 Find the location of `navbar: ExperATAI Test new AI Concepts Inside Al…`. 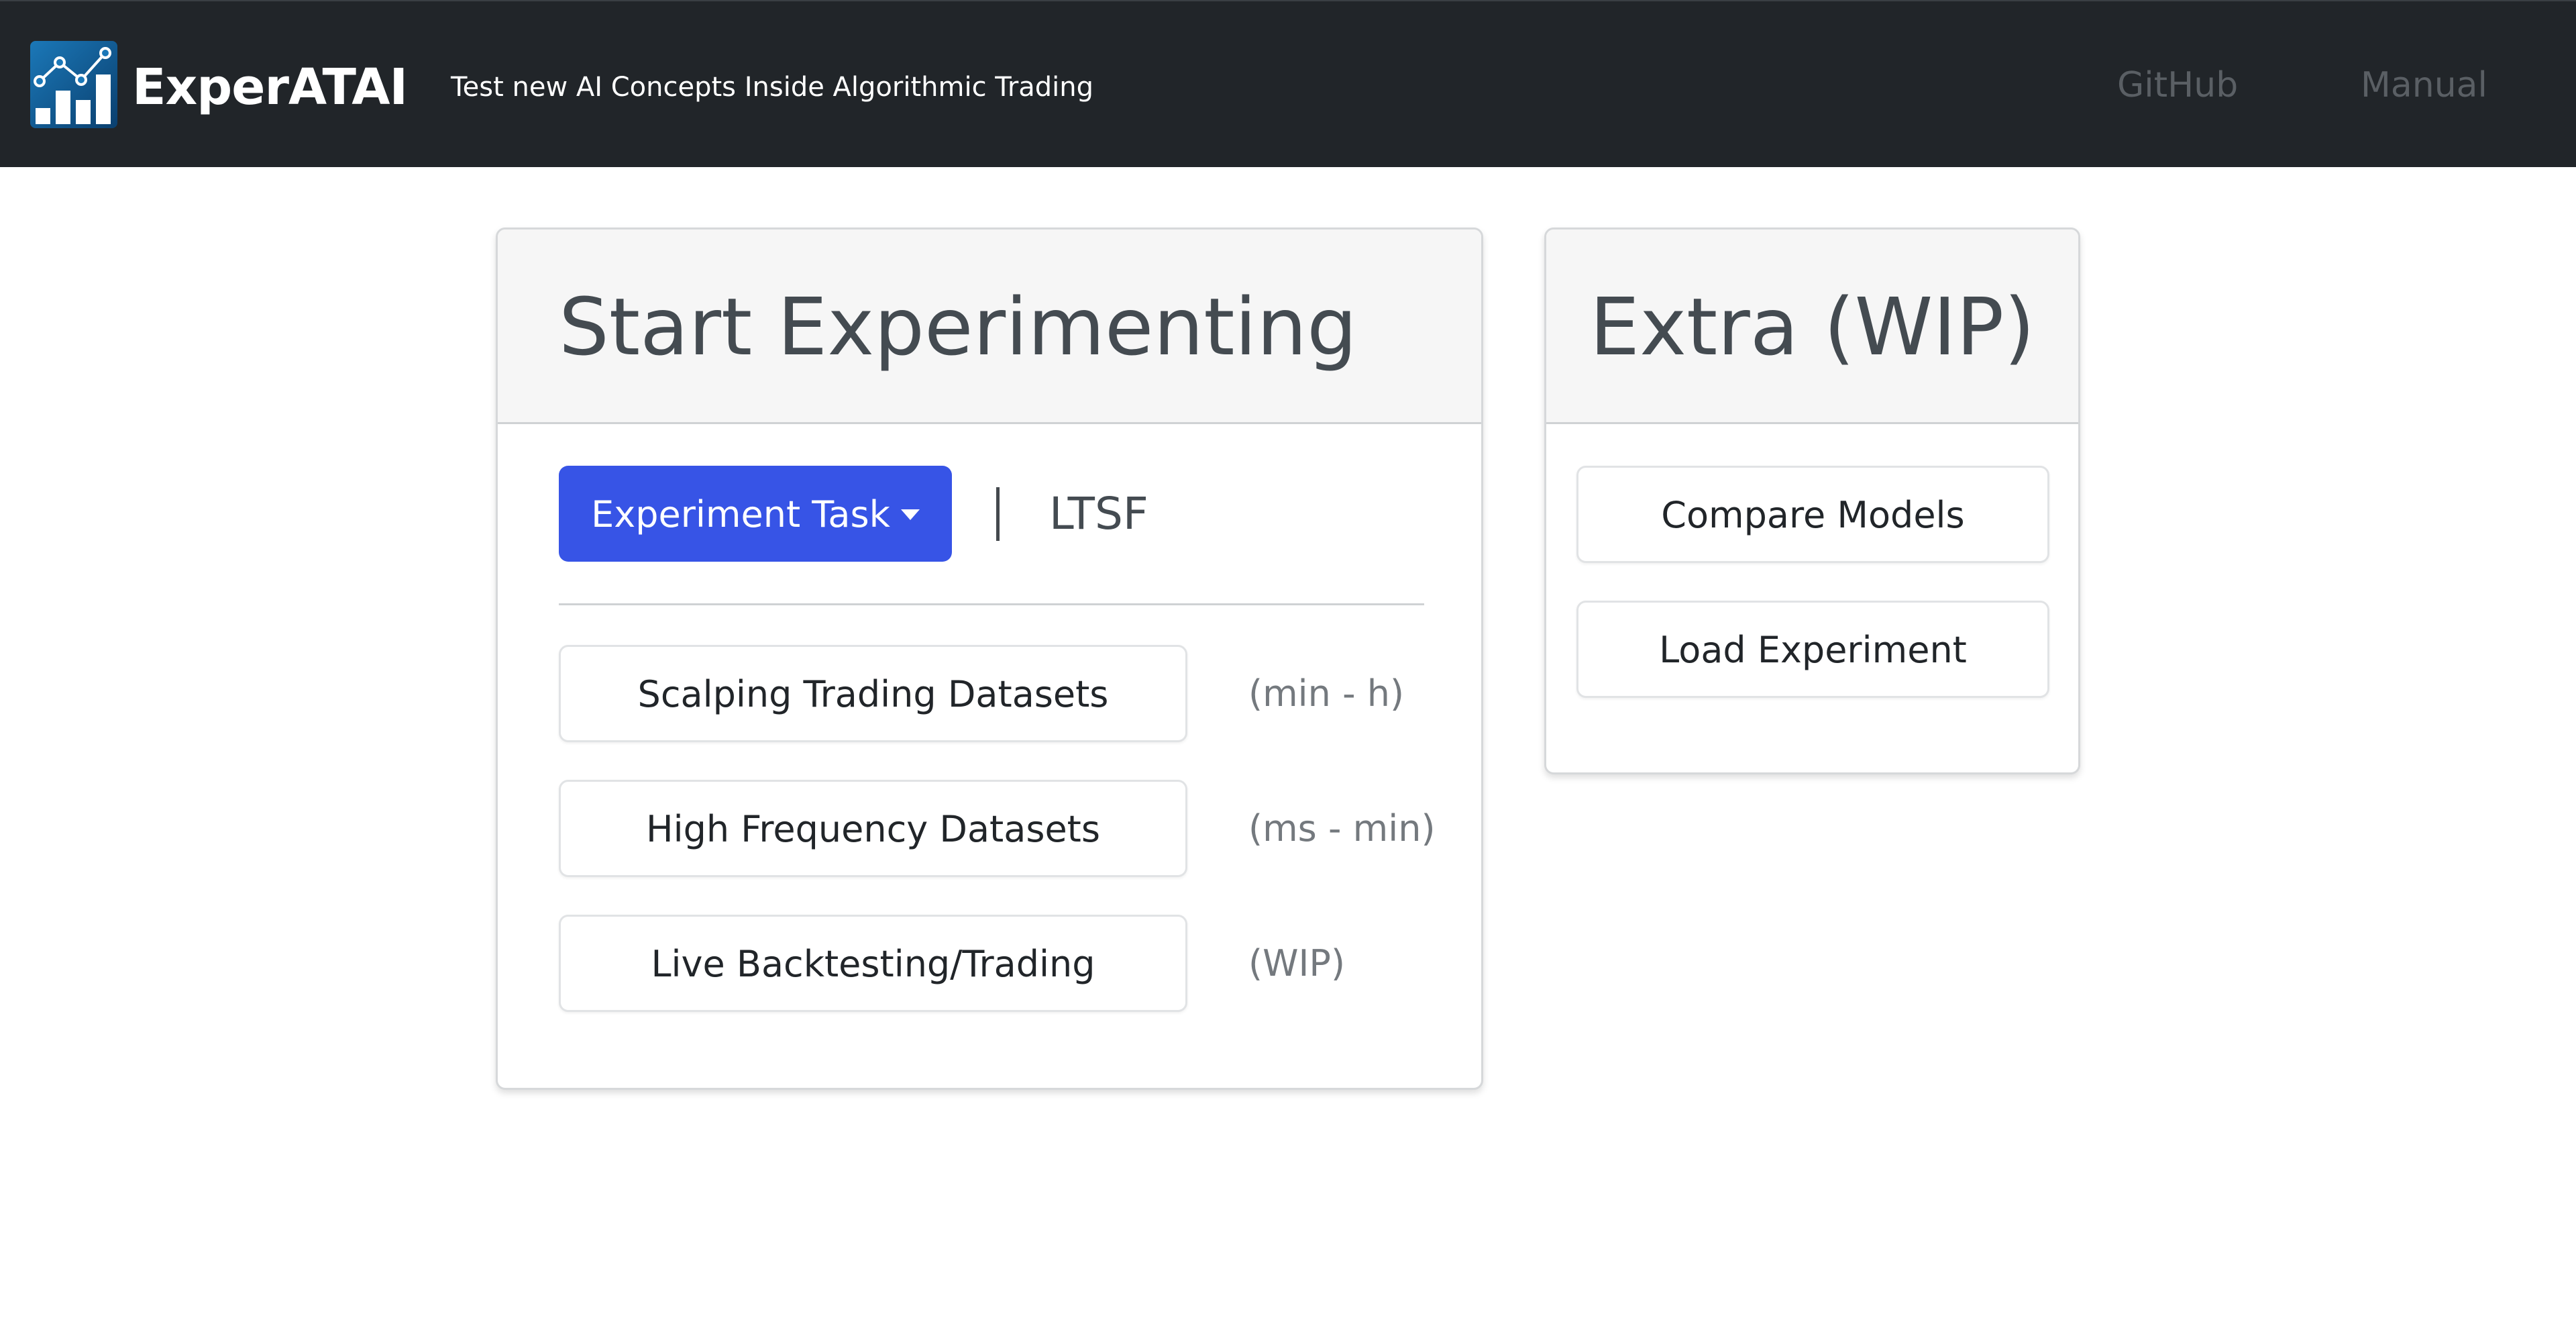

navbar: ExperATAI Test new AI Concepts Inside Al… is located at coordinates (1288, 83).